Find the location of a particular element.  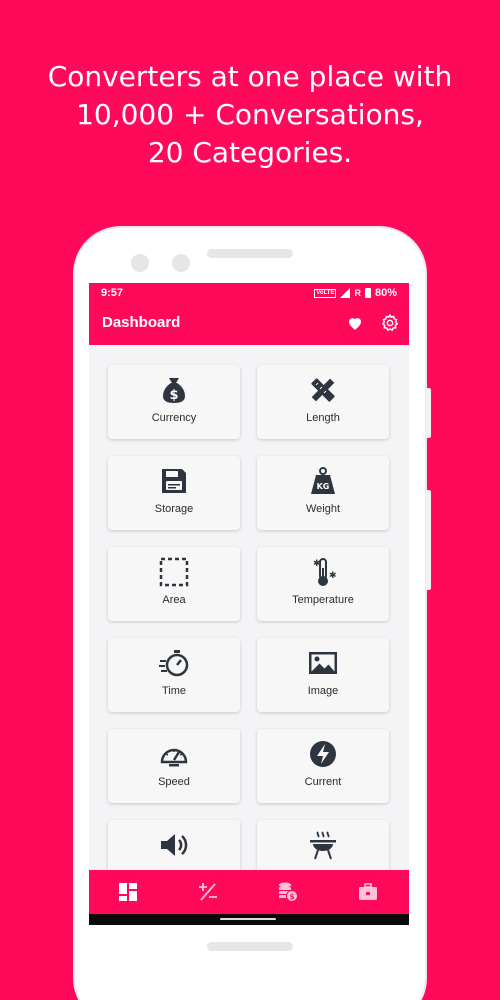

front-camera is located at coordinates (140, 263).